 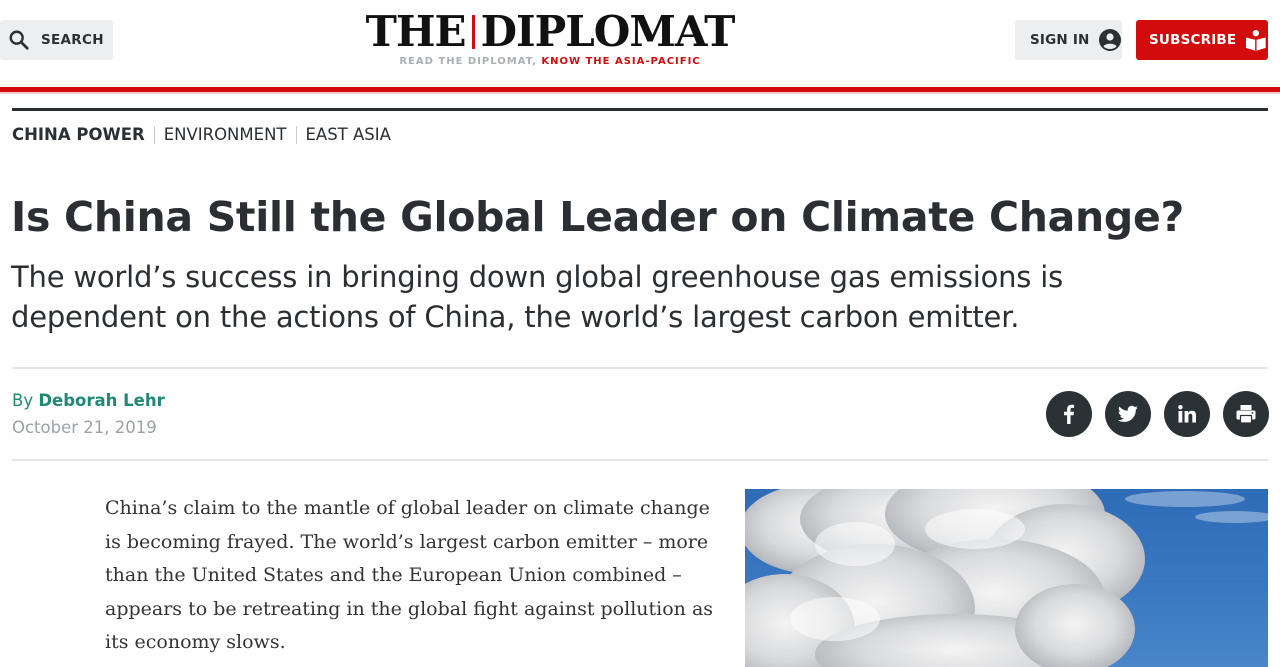 I want to click on twitter-icon, so click(x=1127, y=413).